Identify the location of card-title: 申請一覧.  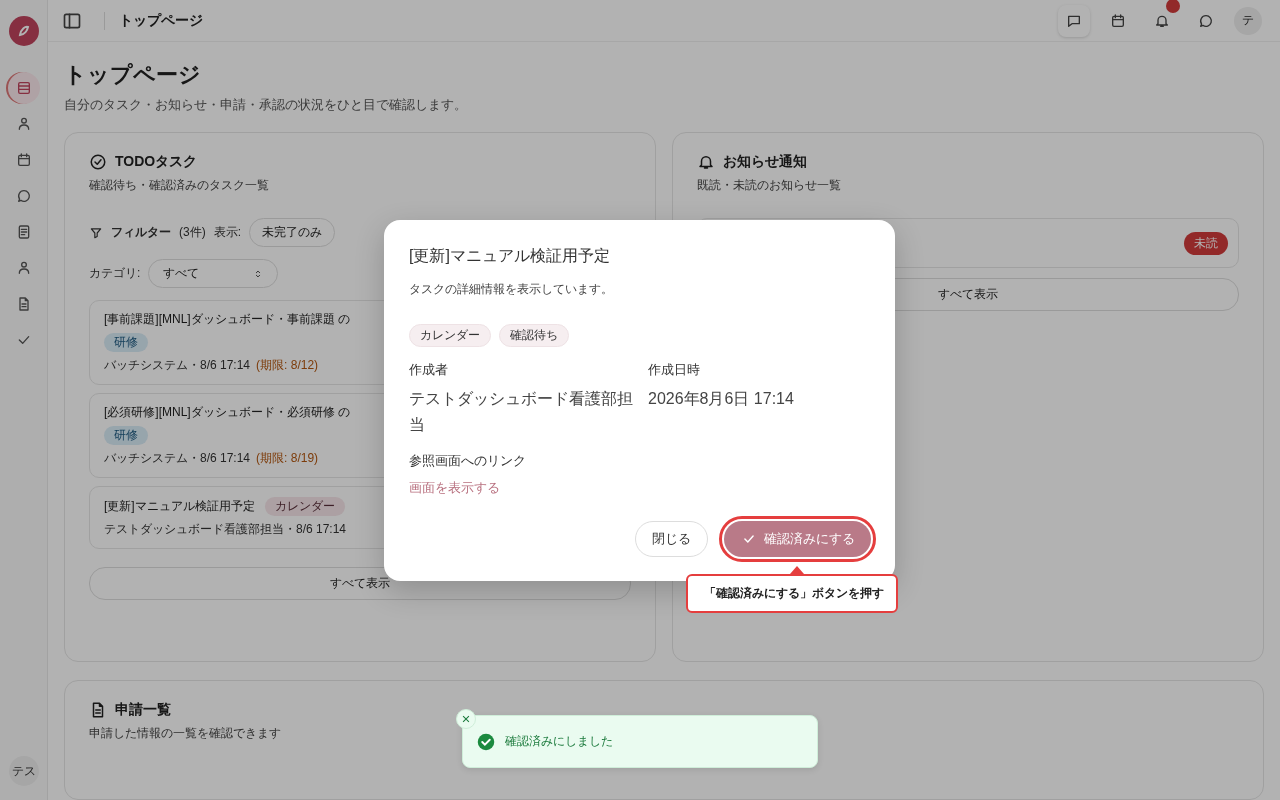
(143, 710).